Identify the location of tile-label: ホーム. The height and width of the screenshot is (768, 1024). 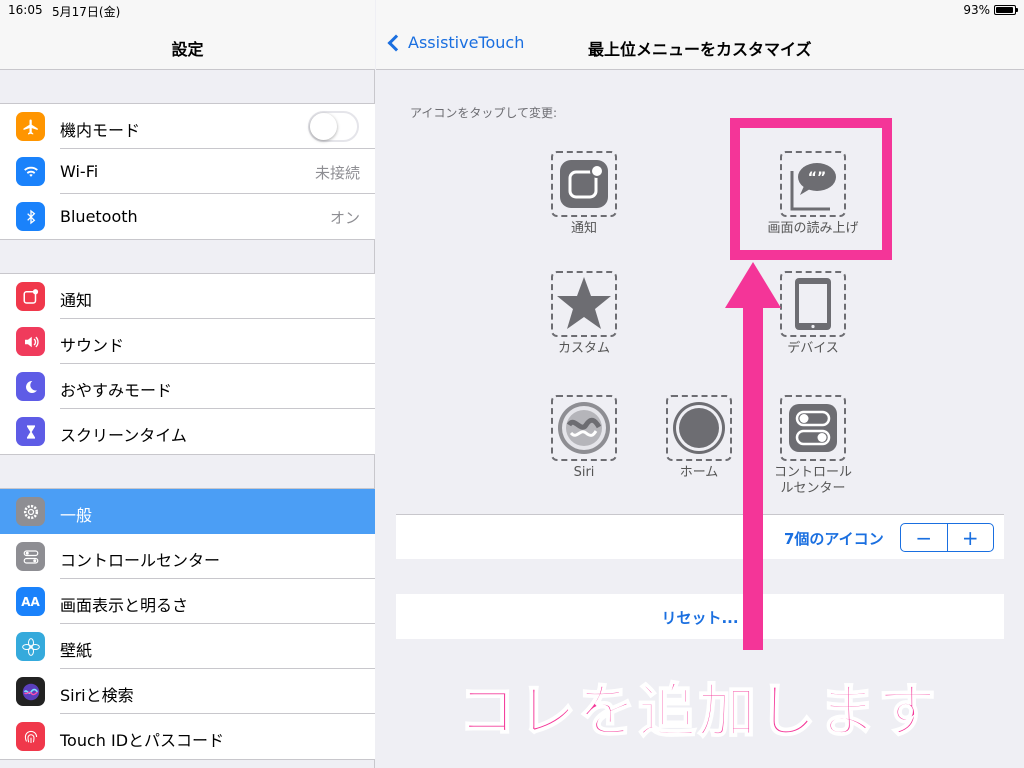
(699, 472).